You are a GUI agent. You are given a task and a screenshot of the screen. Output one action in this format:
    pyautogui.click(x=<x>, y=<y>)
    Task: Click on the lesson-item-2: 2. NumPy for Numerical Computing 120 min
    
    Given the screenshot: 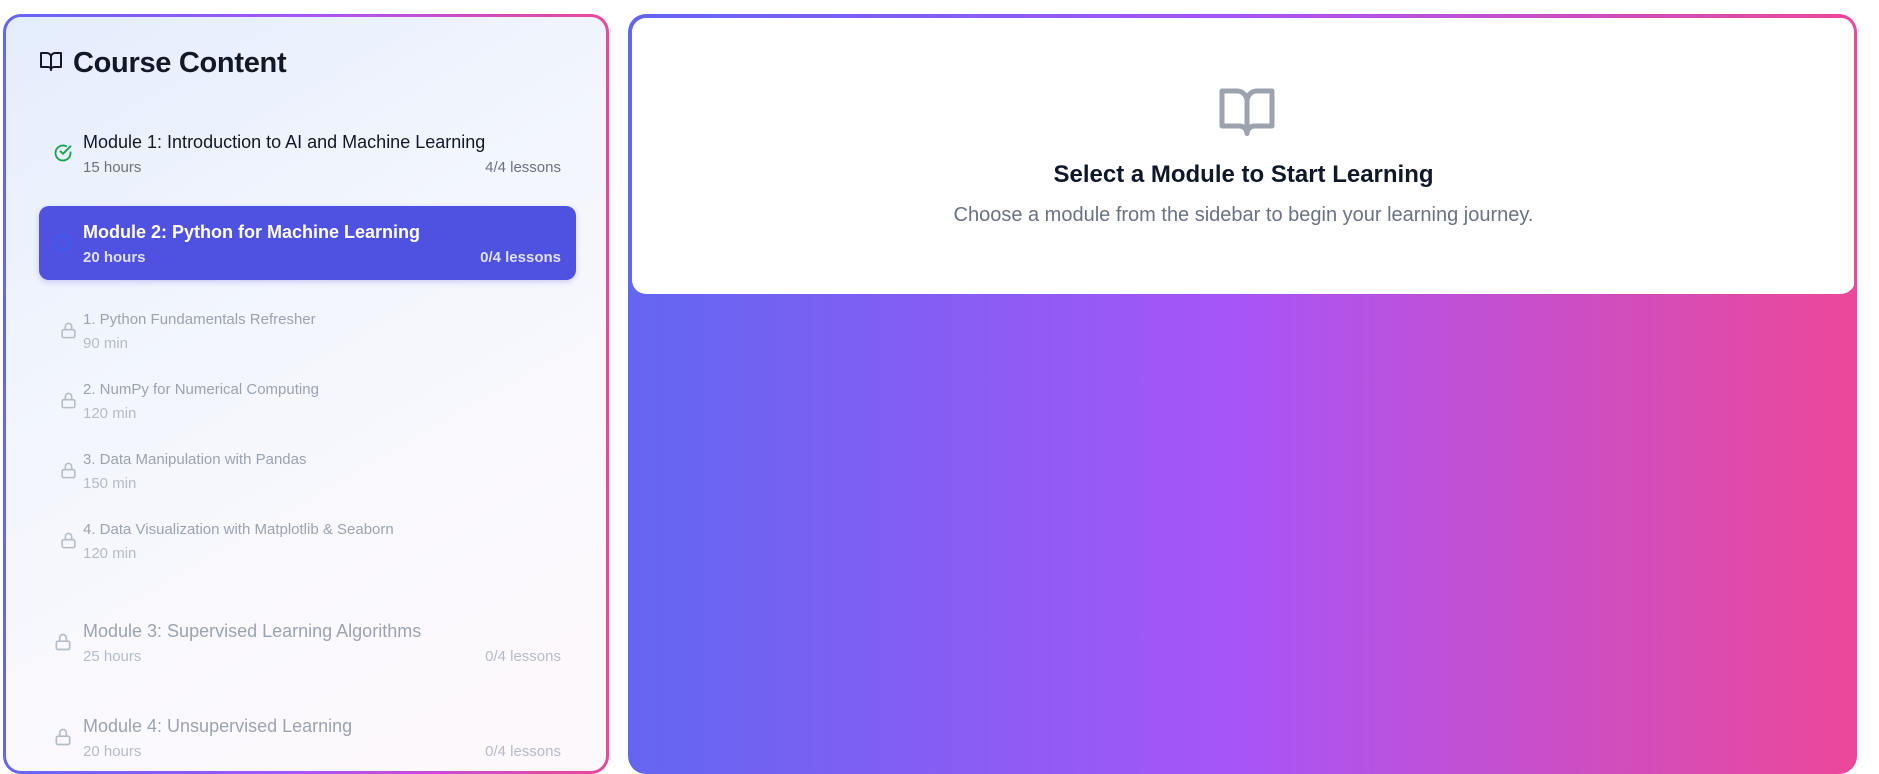 What is the action you would take?
    pyautogui.click(x=307, y=401)
    